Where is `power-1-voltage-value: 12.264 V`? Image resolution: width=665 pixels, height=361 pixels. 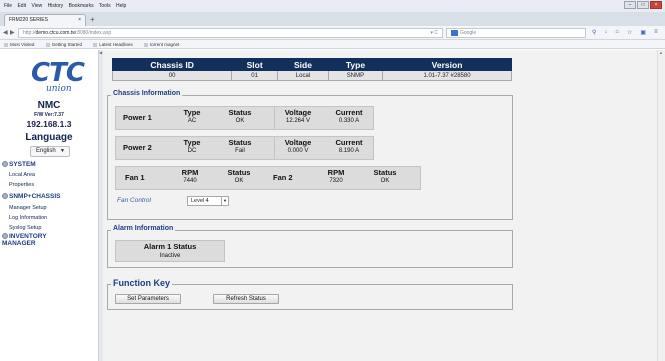 power-1-voltage-value: 12.264 V is located at coordinates (298, 121).